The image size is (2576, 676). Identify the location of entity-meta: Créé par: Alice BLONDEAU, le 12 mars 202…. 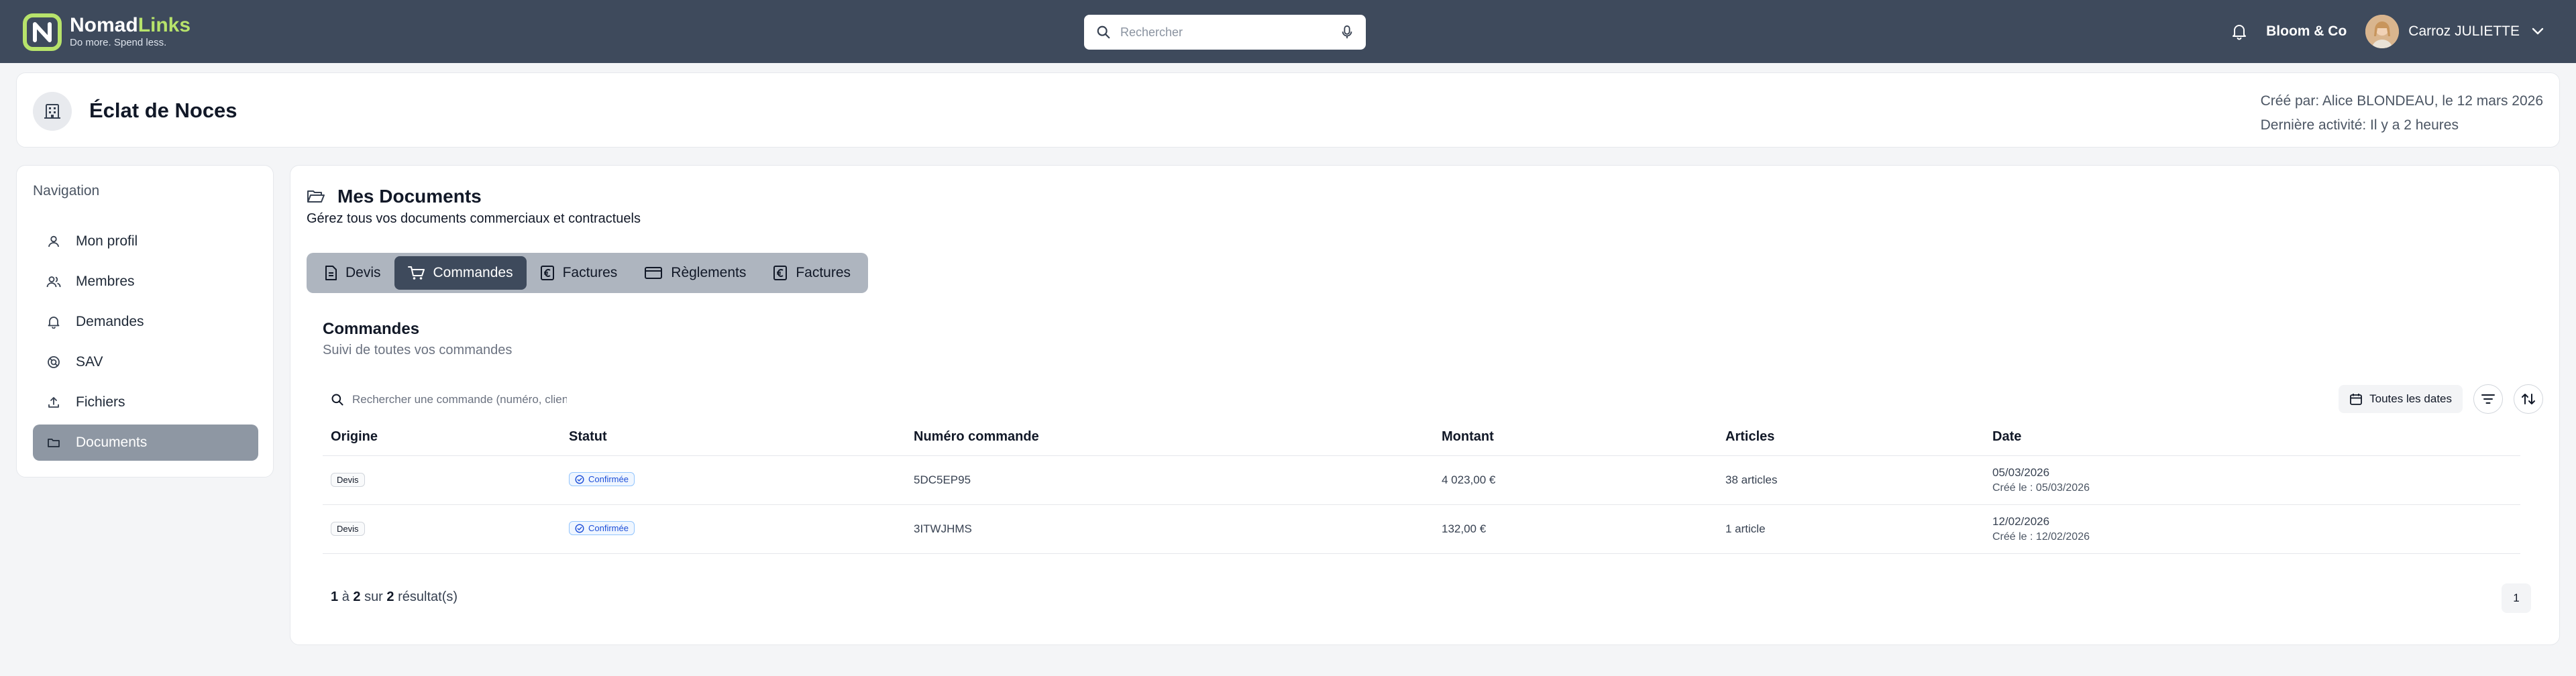
(2402, 113).